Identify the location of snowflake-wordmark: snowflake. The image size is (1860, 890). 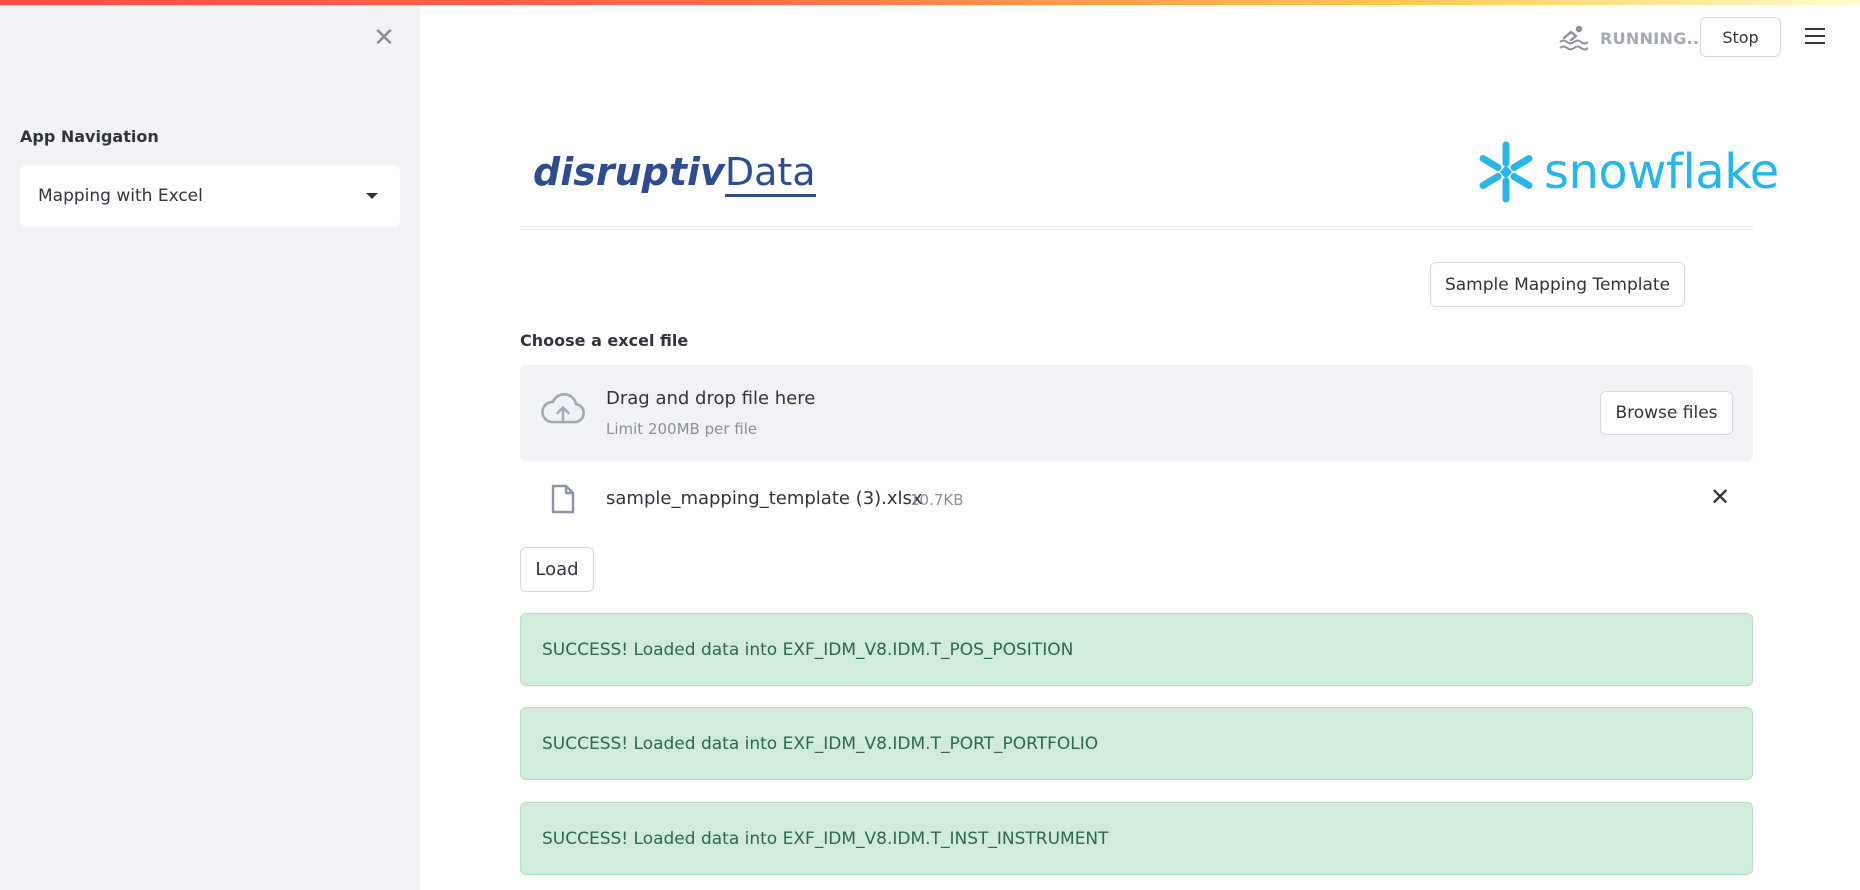
(1661, 172).